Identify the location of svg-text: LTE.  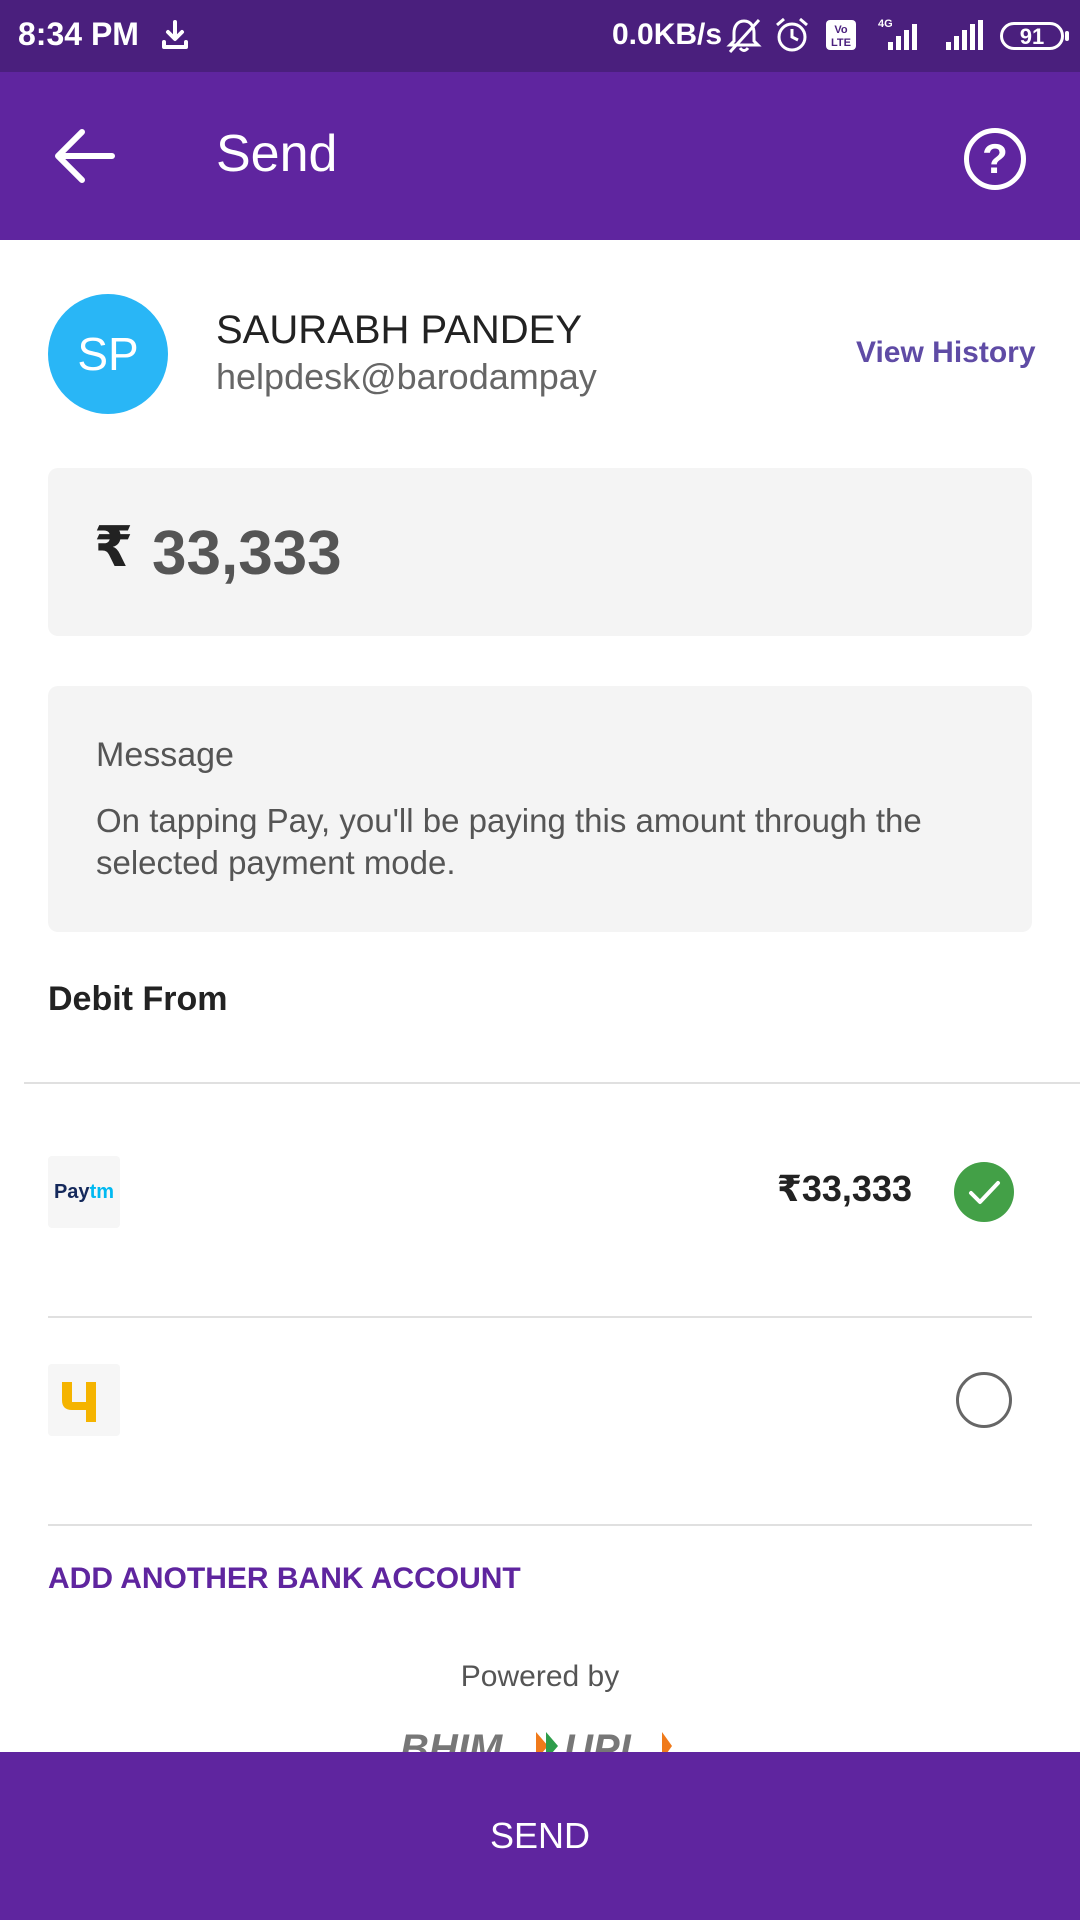
(841, 43).